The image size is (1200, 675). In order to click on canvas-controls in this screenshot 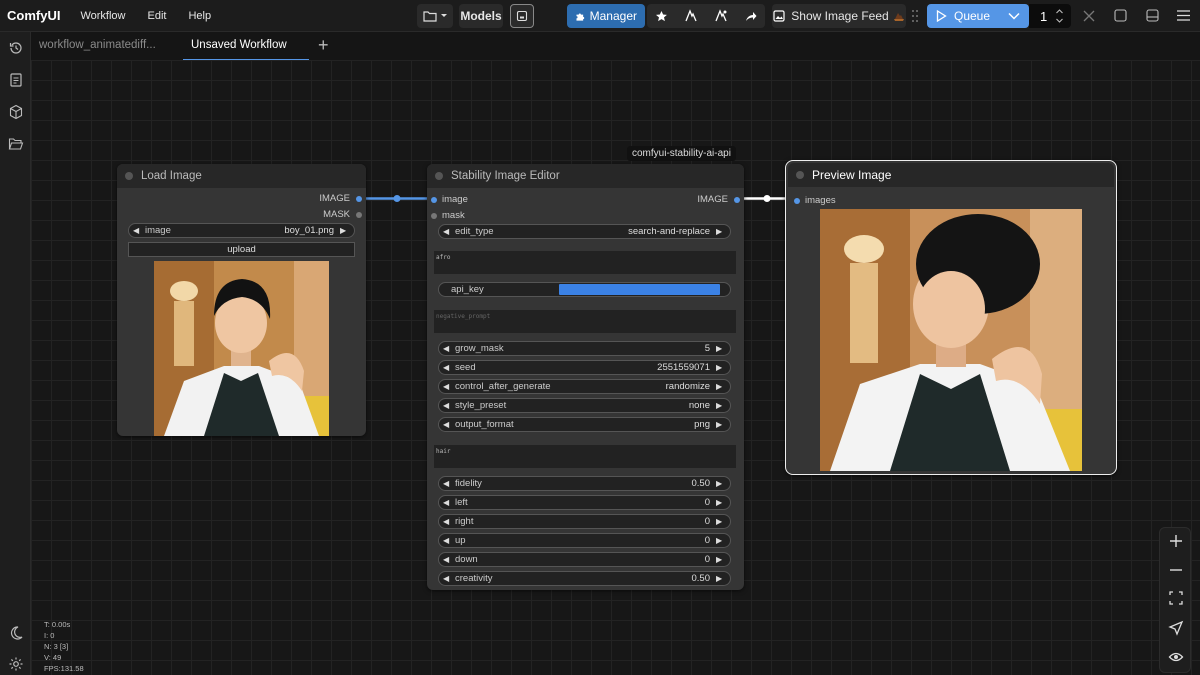, I will do `click(1175, 600)`.